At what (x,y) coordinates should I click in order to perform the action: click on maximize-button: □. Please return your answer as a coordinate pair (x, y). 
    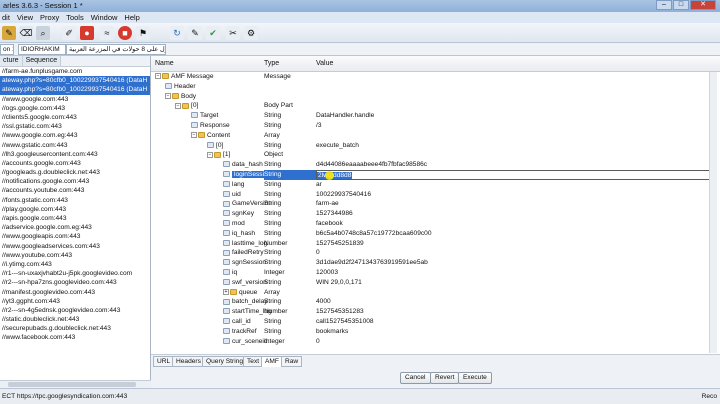
    Looking at the image, I should click on (681, 5).